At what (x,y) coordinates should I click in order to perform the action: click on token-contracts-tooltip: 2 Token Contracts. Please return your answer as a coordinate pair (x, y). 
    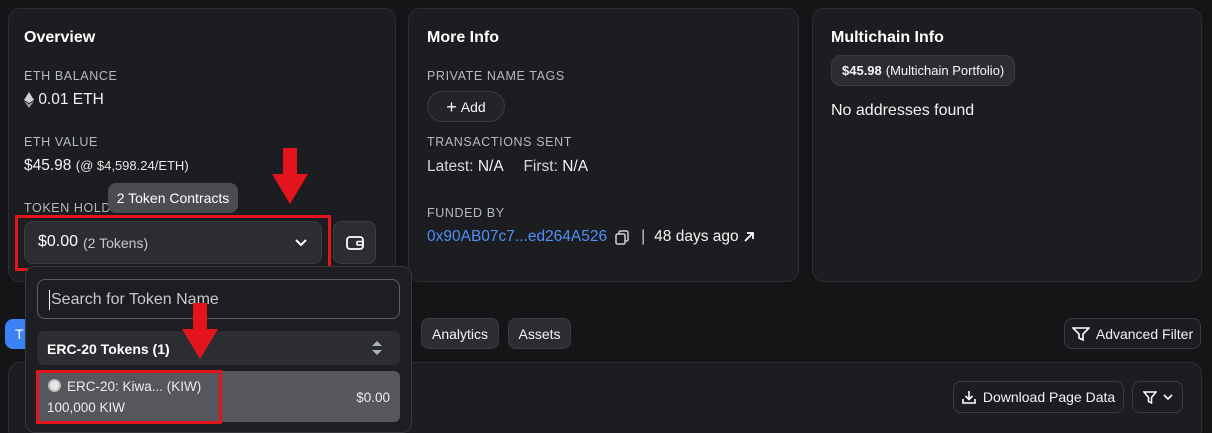
    Looking at the image, I should click on (173, 198).